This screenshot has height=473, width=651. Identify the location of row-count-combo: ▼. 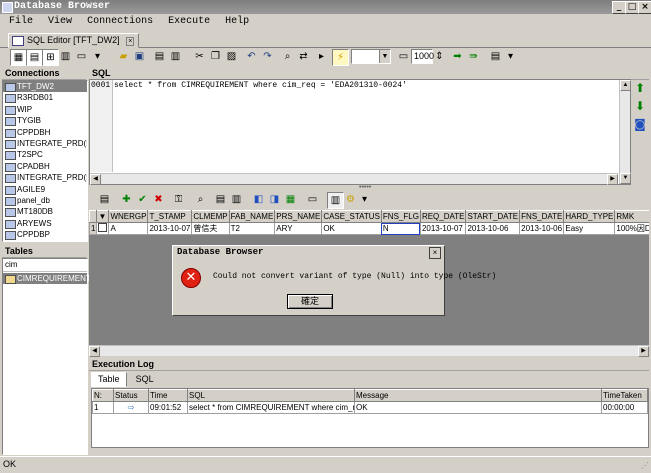
(371, 56).